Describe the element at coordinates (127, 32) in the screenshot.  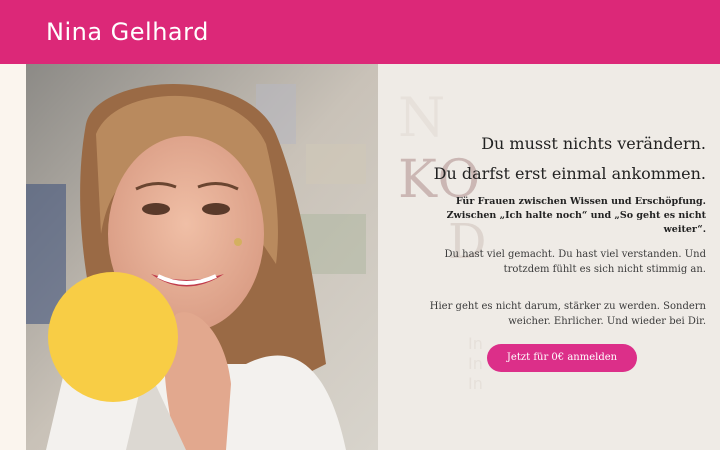
I see `brand-name: Nina Gelhard` at that location.